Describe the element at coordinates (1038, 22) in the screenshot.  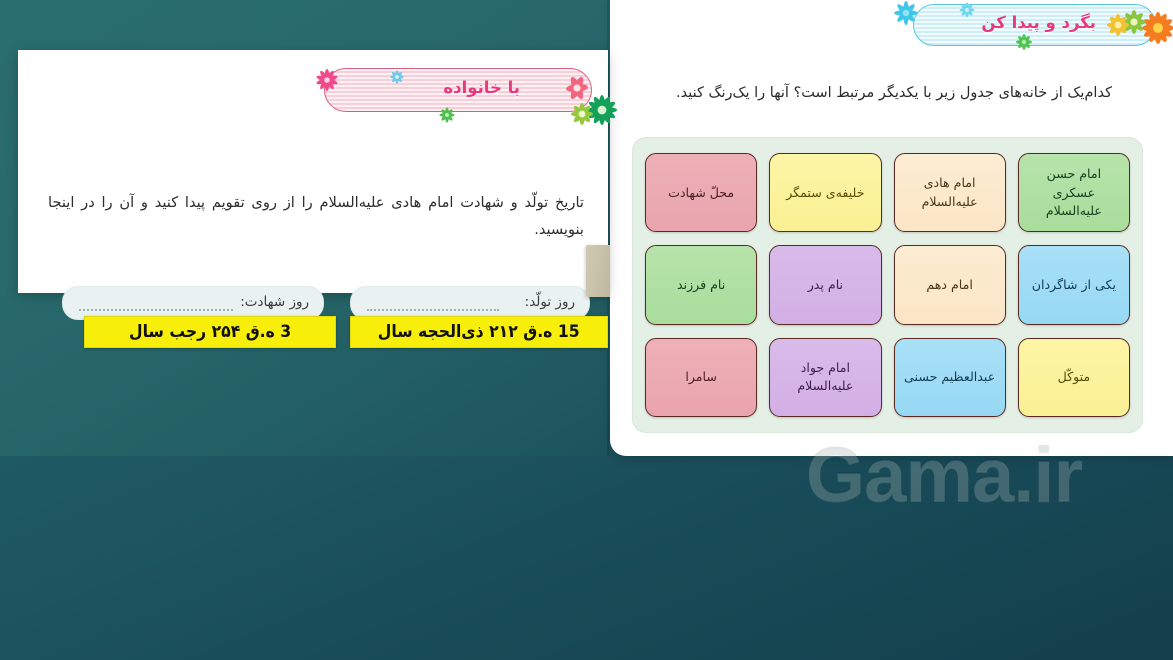
I see `find-banner-title: بگرد و پیدا کن` at that location.